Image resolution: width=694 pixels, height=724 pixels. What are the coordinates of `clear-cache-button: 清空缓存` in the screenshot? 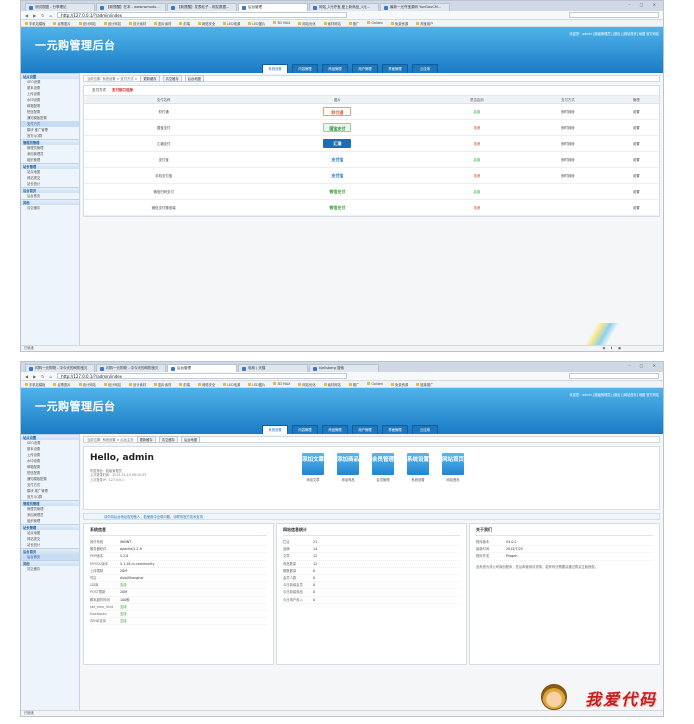 It's located at (172, 78).